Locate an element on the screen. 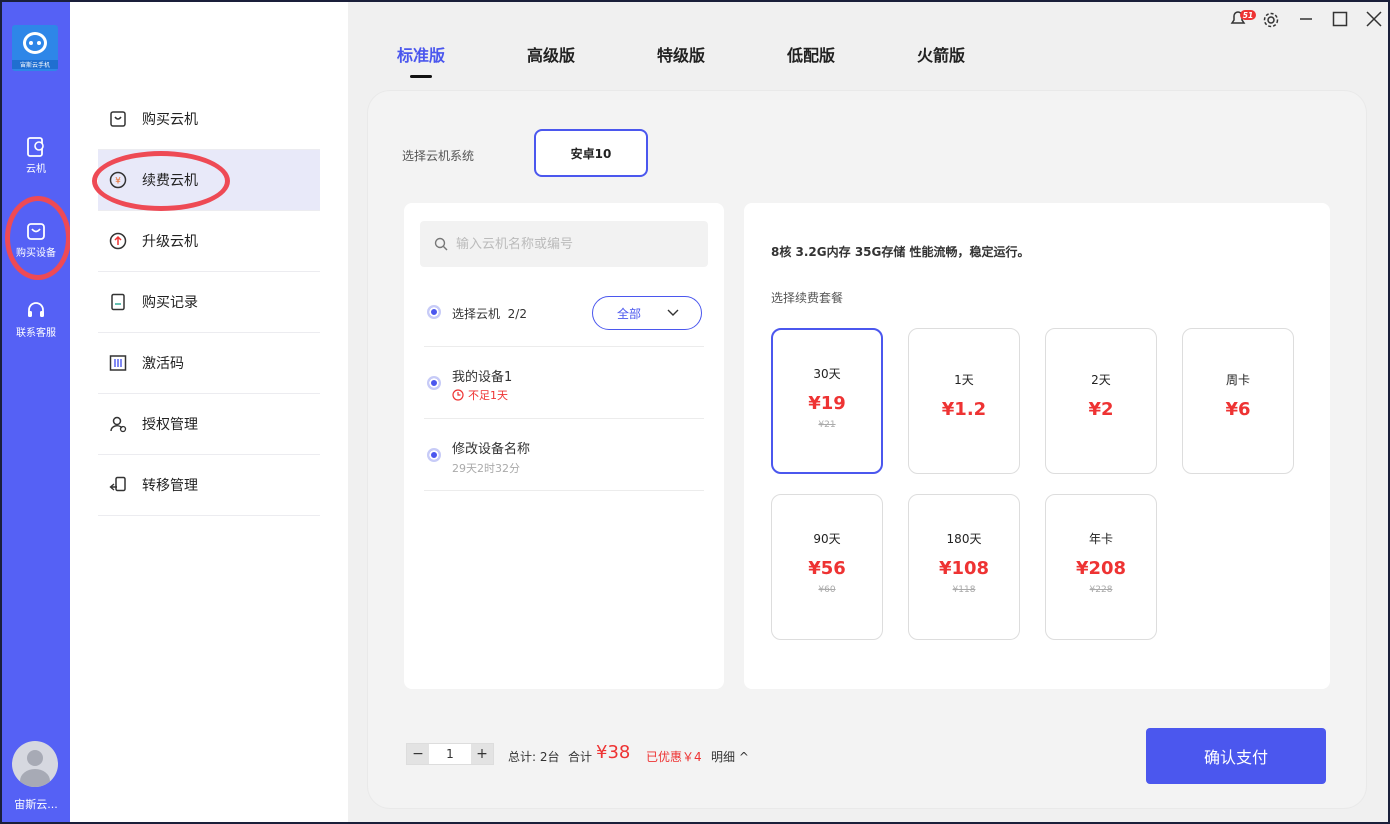  plan-option-1d: 1天 ¥1.2 is located at coordinates (964, 401).